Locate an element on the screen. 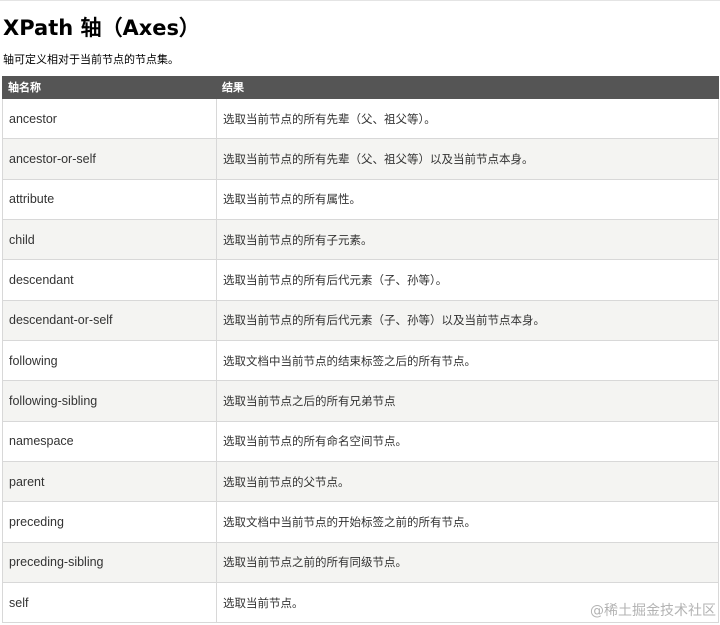  axis-name-cell: descendant is located at coordinates (109, 280).